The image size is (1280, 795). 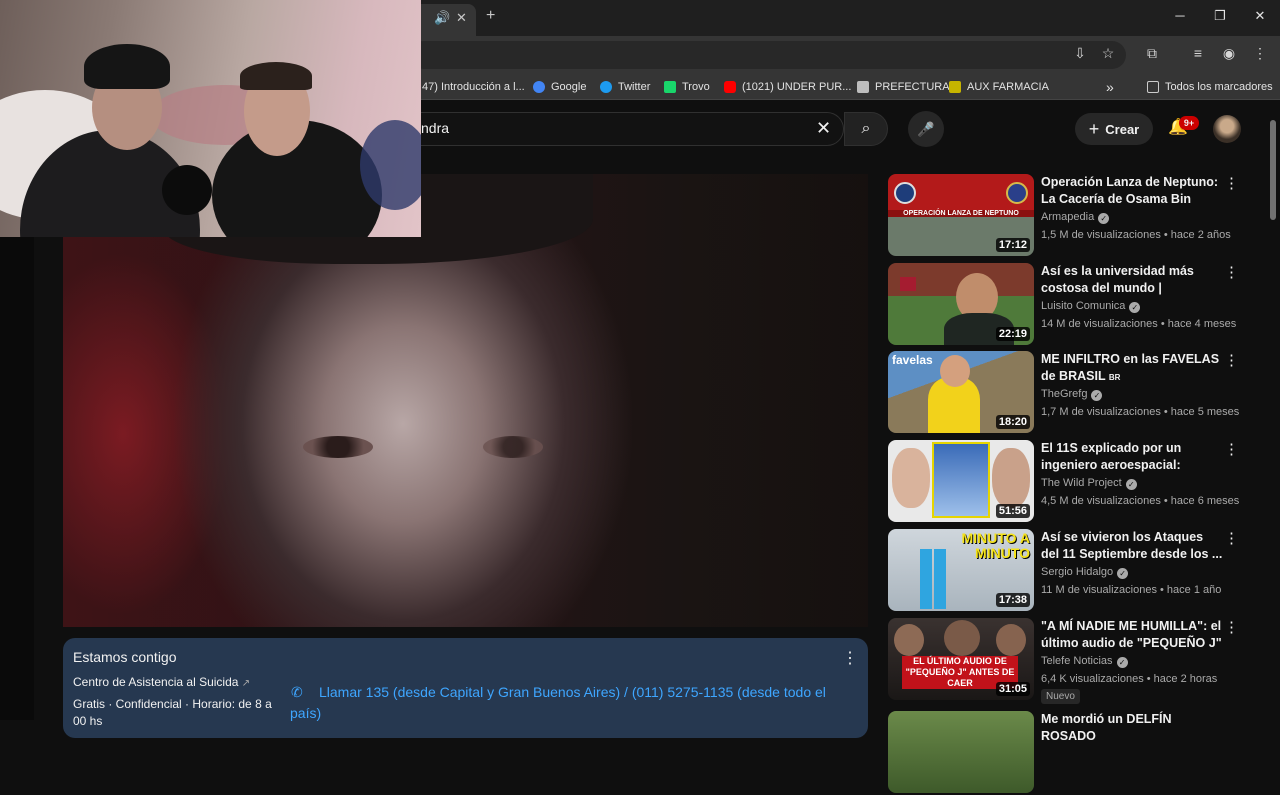 I want to click on search-clear-icon: ✕, so click(x=823, y=128).